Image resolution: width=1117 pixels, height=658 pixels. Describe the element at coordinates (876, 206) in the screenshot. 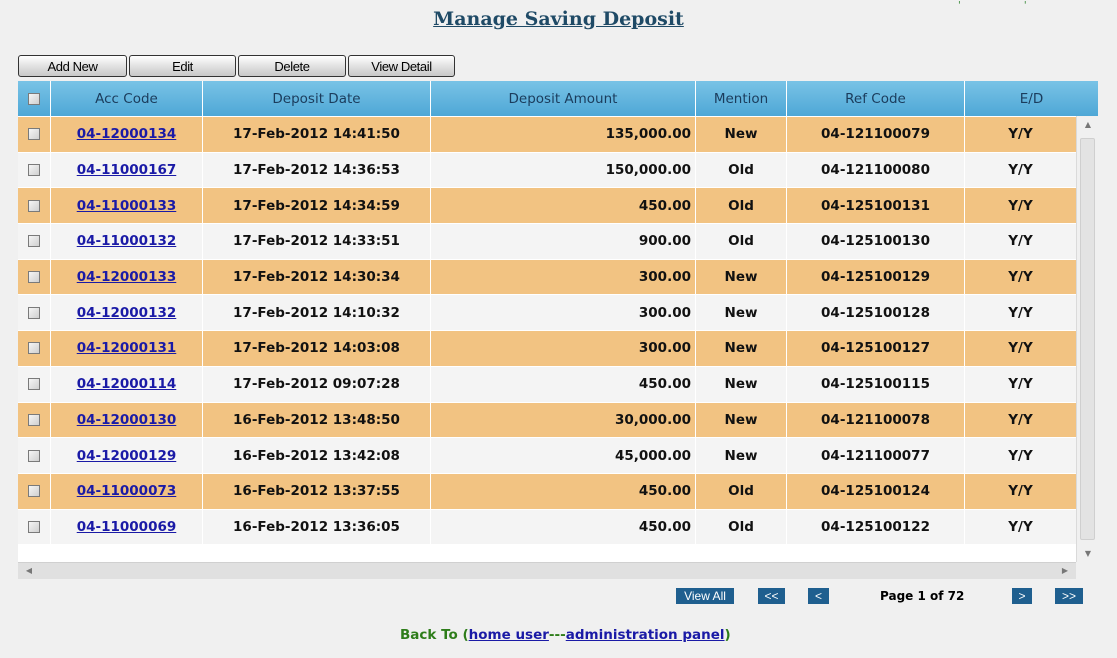

I see `ref-code-cell: 04-125100131` at that location.